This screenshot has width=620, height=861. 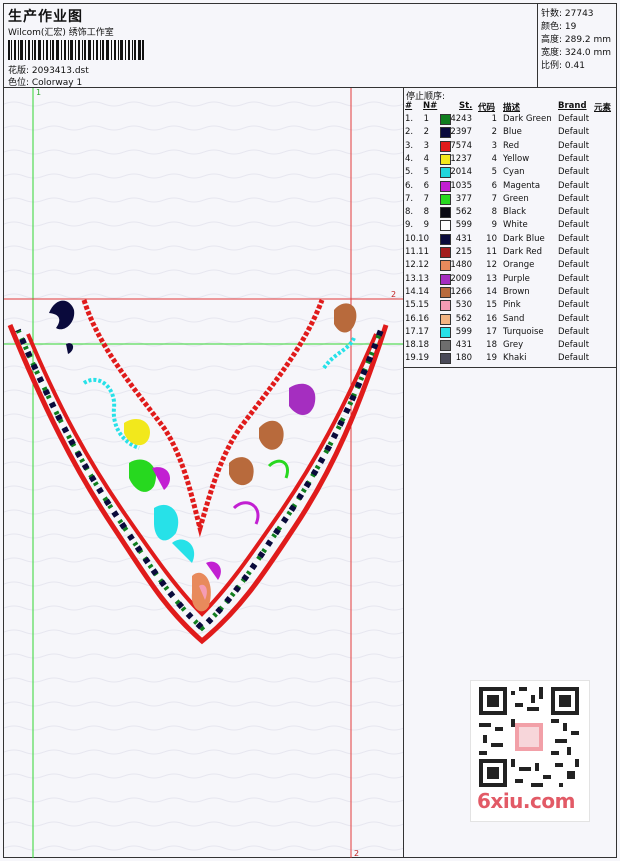 I want to click on stop-index: 14., so click(x=412, y=291).